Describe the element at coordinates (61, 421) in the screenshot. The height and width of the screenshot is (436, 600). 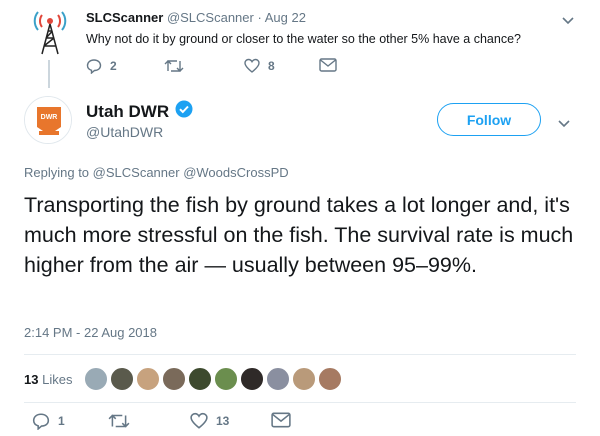
I see `reply-count: 1` at that location.